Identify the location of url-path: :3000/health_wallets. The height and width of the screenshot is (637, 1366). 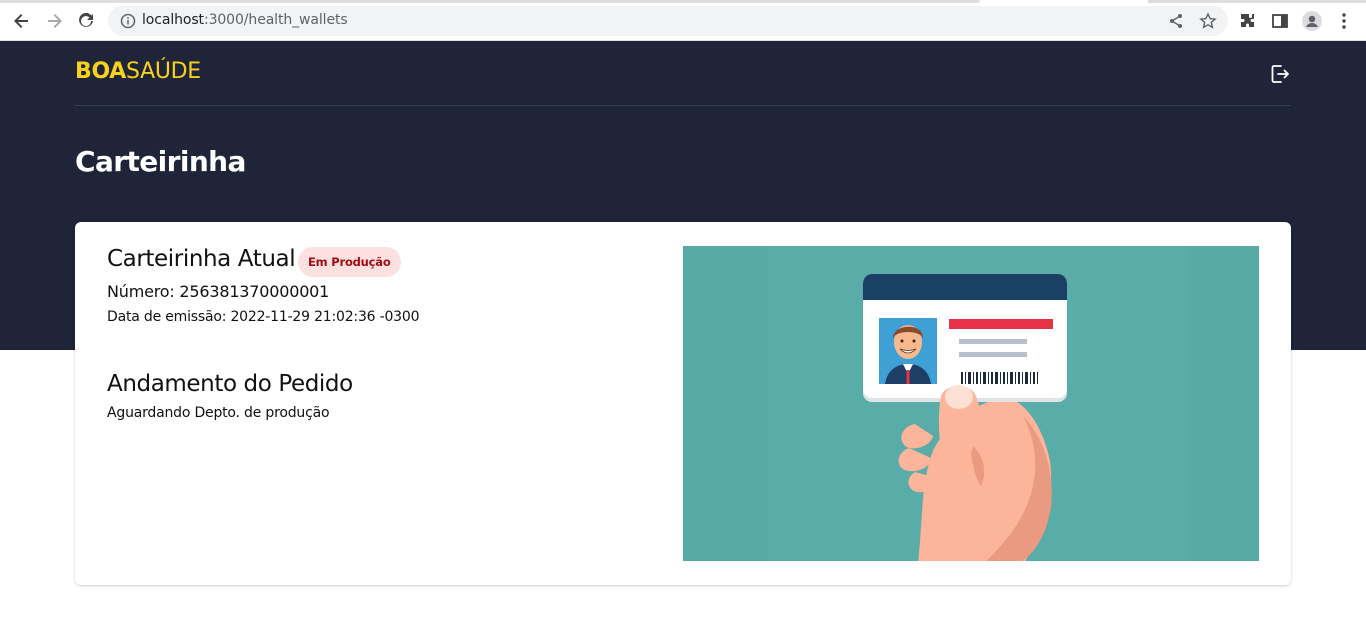
(275, 20).